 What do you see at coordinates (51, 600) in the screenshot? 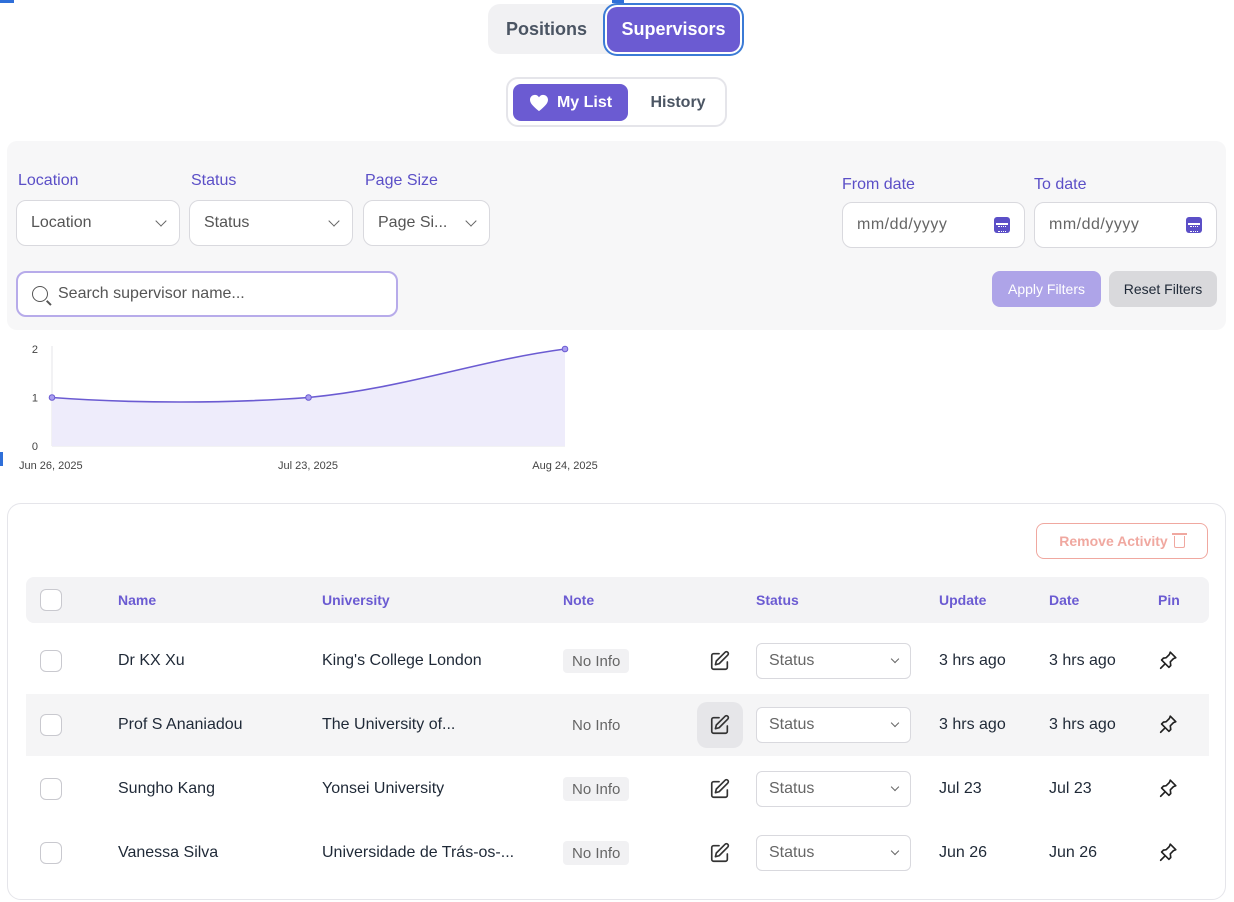
I see `select-all-checkbox` at bounding box center [51, 600].